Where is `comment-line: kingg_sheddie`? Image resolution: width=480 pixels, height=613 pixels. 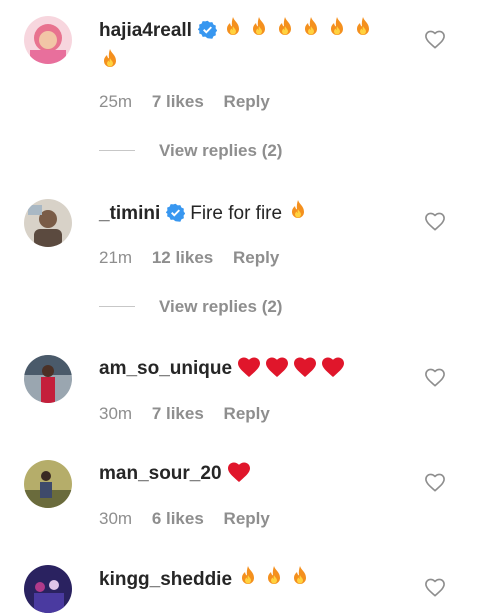
comment-line: kingg_sheddie is located at coordinates (249, 581).